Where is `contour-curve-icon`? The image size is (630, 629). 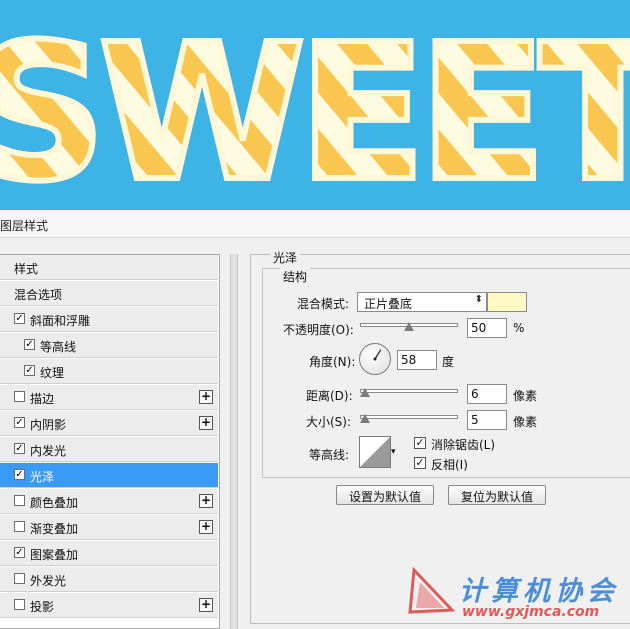 contour-curve-icon is located at coordinates (375, 452).